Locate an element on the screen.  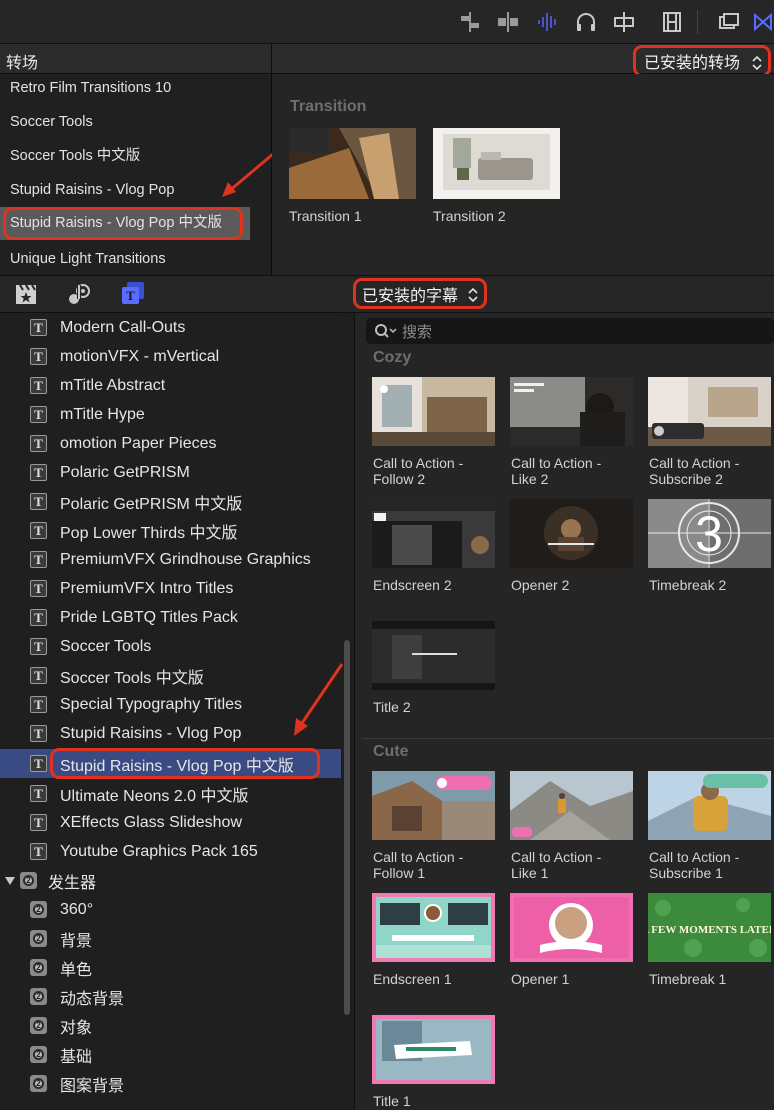
filmstrip-icon is located at coordinates (672, 22).